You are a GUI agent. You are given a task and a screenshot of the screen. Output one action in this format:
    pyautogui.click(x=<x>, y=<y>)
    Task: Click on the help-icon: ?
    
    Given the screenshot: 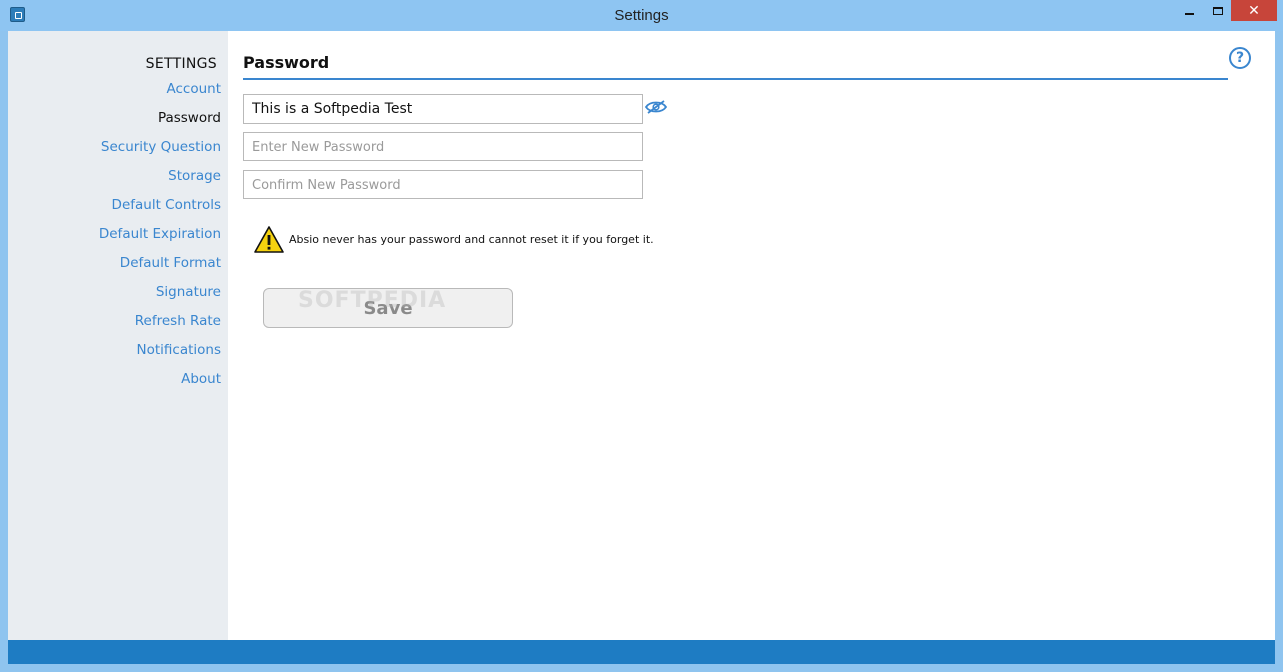 What is the action you would take?
    pyautogui.click(x=1240, y=58)
    